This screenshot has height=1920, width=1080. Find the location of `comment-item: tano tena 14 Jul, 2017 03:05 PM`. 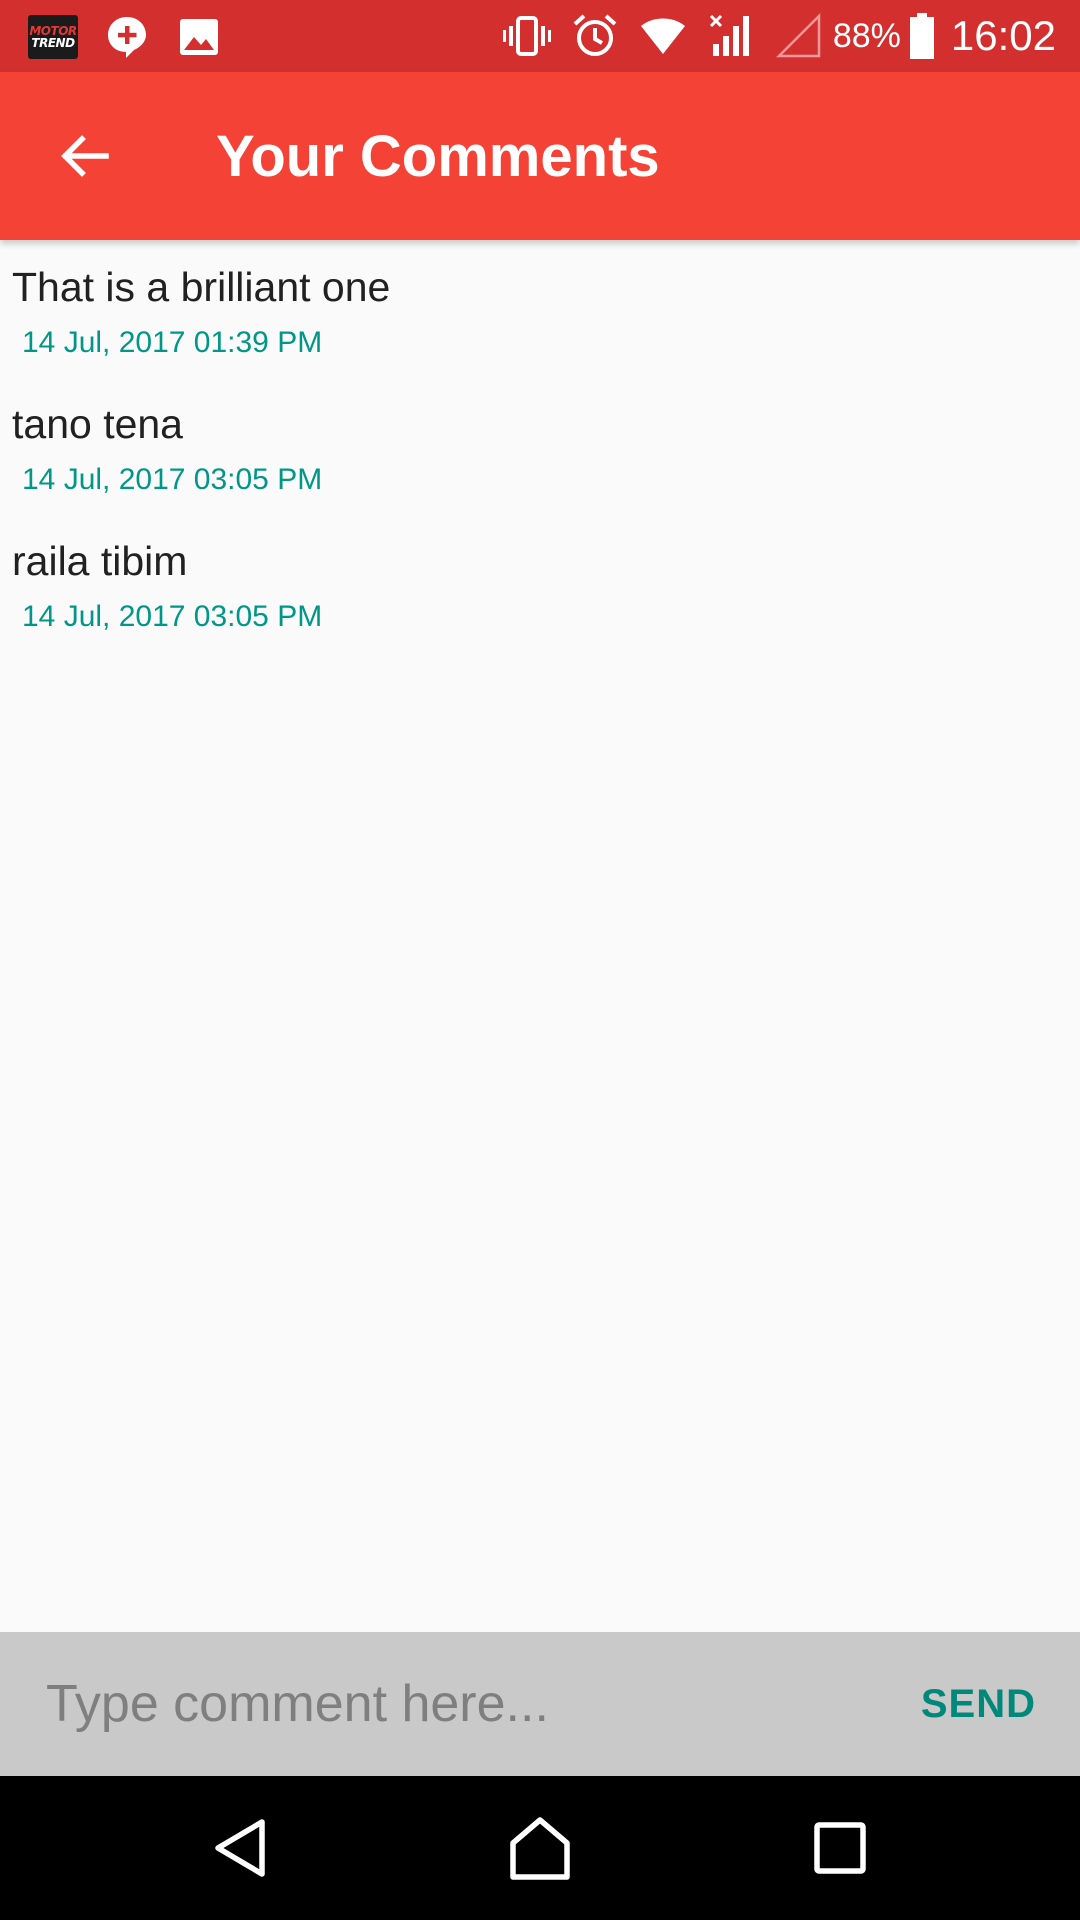

comment-item: tano tena 14 Jul, 2017 03:05 PM is located at coordinates (540, 445).